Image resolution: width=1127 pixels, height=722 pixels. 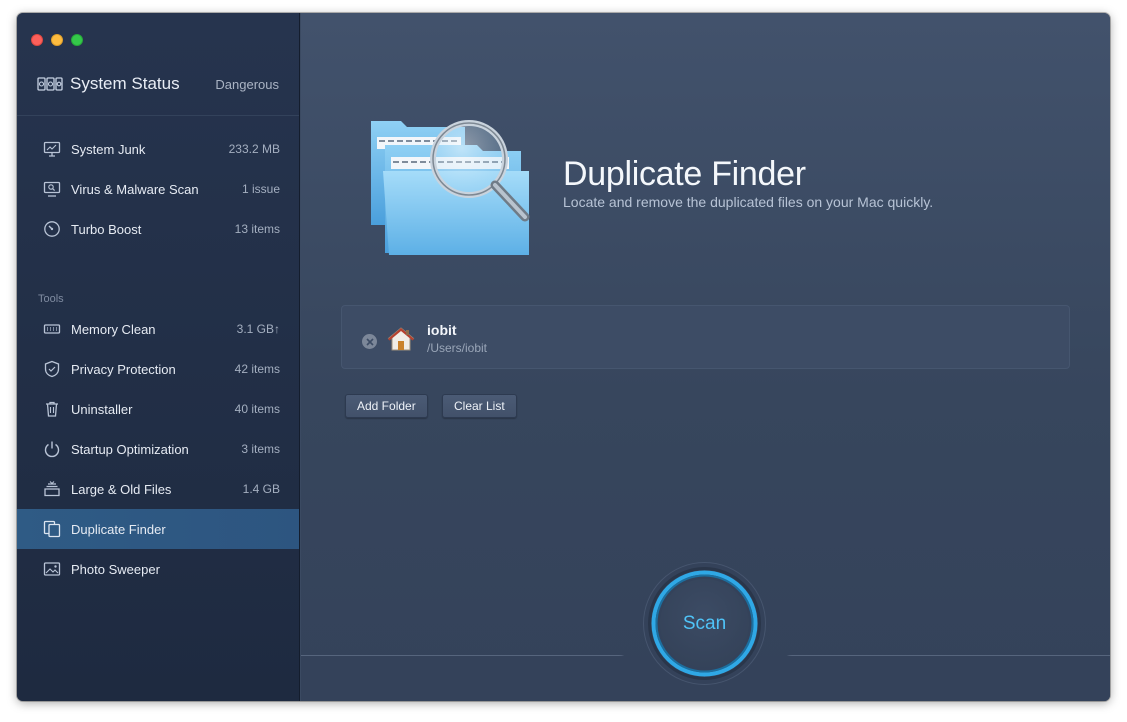 I want to click on sidebar-item-turbo-boost: Turbo Boost 13 items, so click(x=158, y=229).